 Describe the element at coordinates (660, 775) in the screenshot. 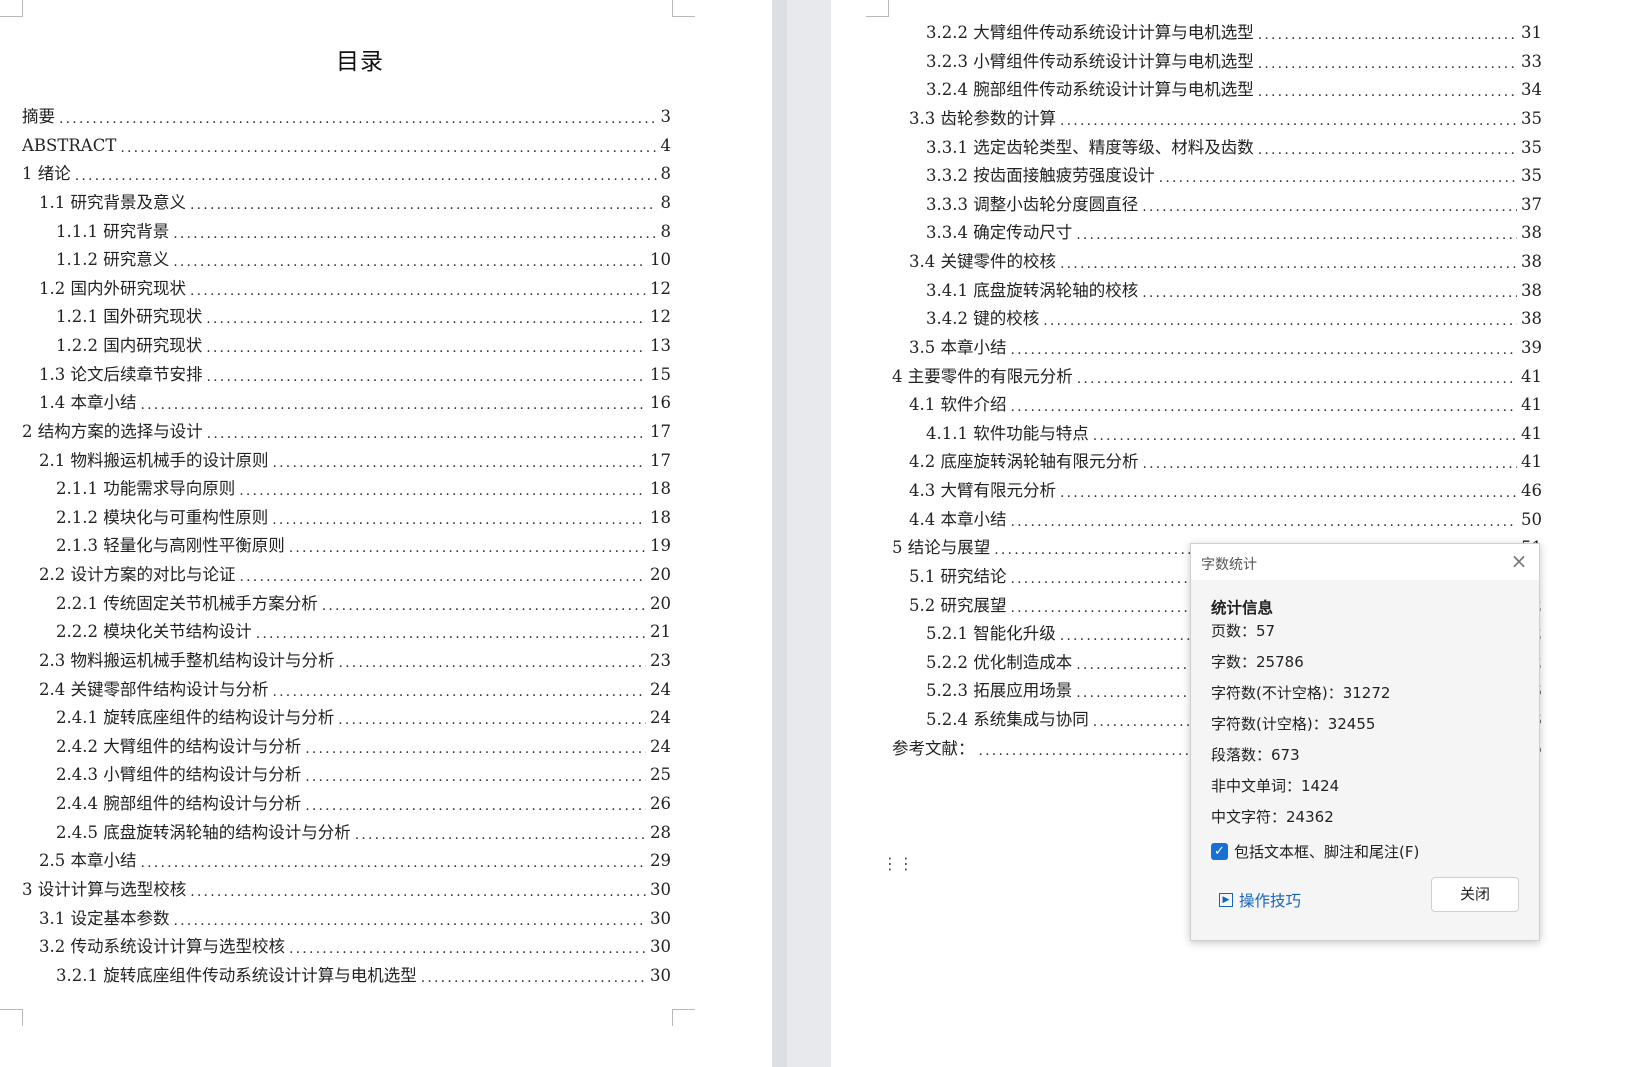

I see `toc-entry-page: 25` at that location.